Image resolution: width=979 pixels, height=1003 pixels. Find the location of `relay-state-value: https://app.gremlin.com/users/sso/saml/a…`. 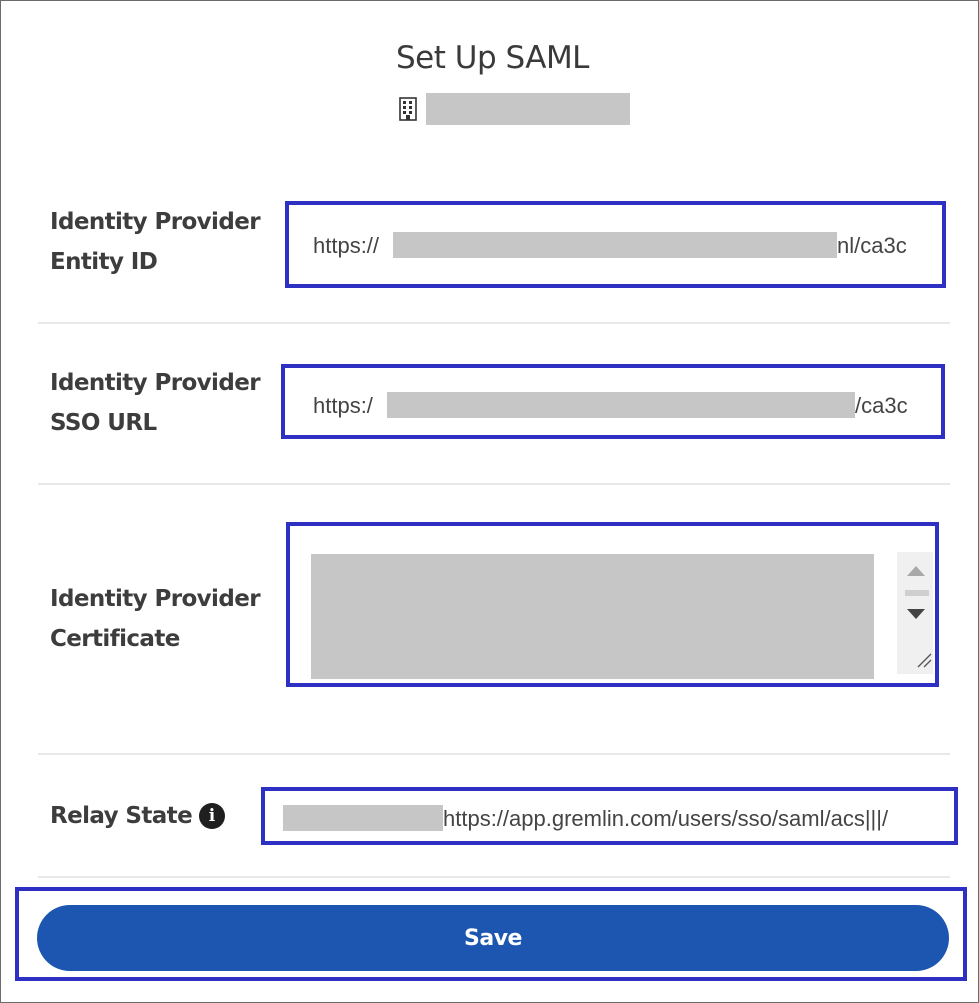

relay-state-value: https://app.gremlin.com/users/sso/saml/a… is located at coordinates (666, 818).